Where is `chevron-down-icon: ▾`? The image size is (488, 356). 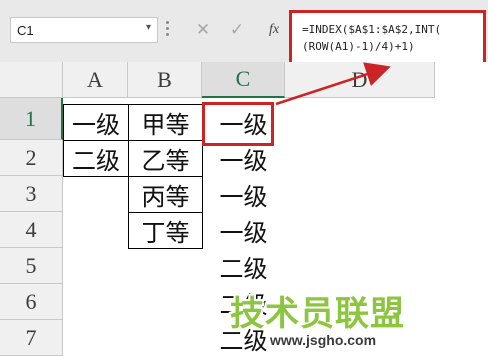
chevron-down-icon: ▾ is located at coordinates (148, 27).